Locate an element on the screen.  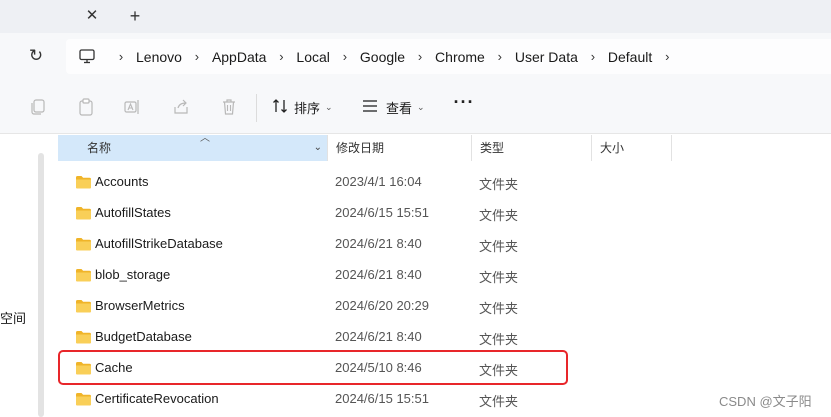
table-row: Cache 2024/5/10 8:46 文件夹 is located at coordinates (444, 367).